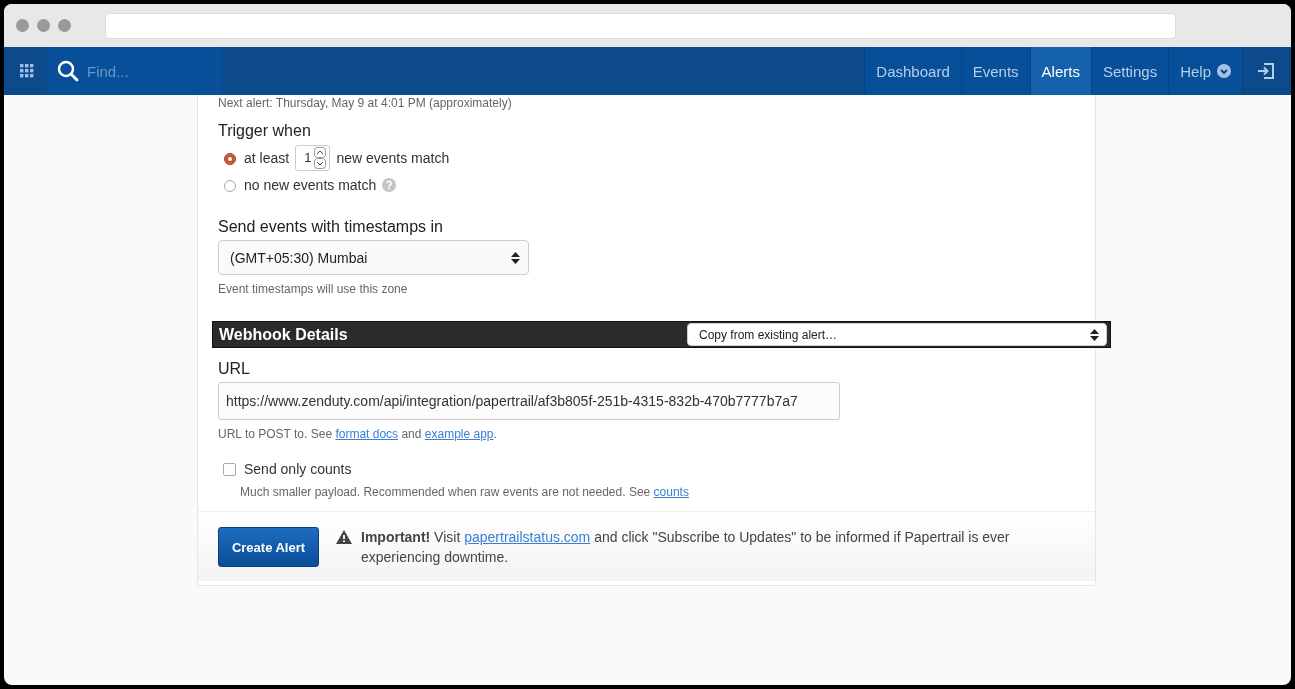  What do you see at coordinates (283, 334) in the screenshot?
I see `section-title: Webhook Details` at bounding box center [283, 334].